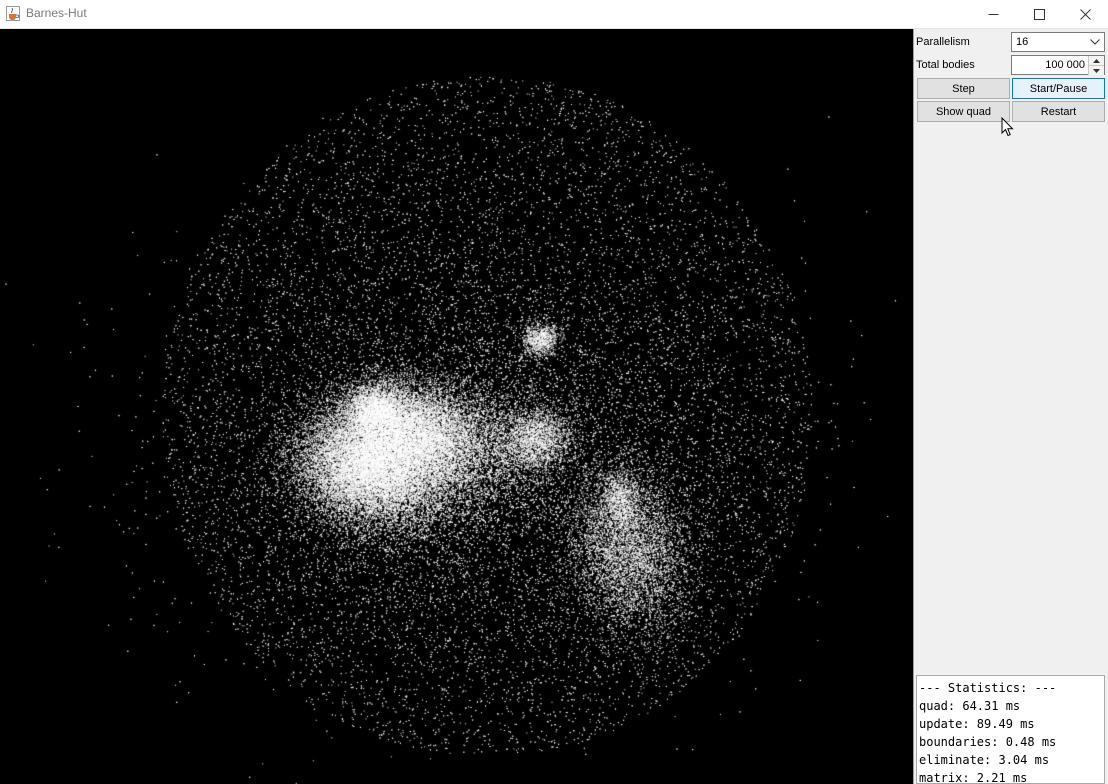 The height and width of the screenshot is (784, 1108). What do you see at coordinates (1058, 42) in the screenshot?
I see `parallelism-select: 16` at bounding box center [1058, 42].